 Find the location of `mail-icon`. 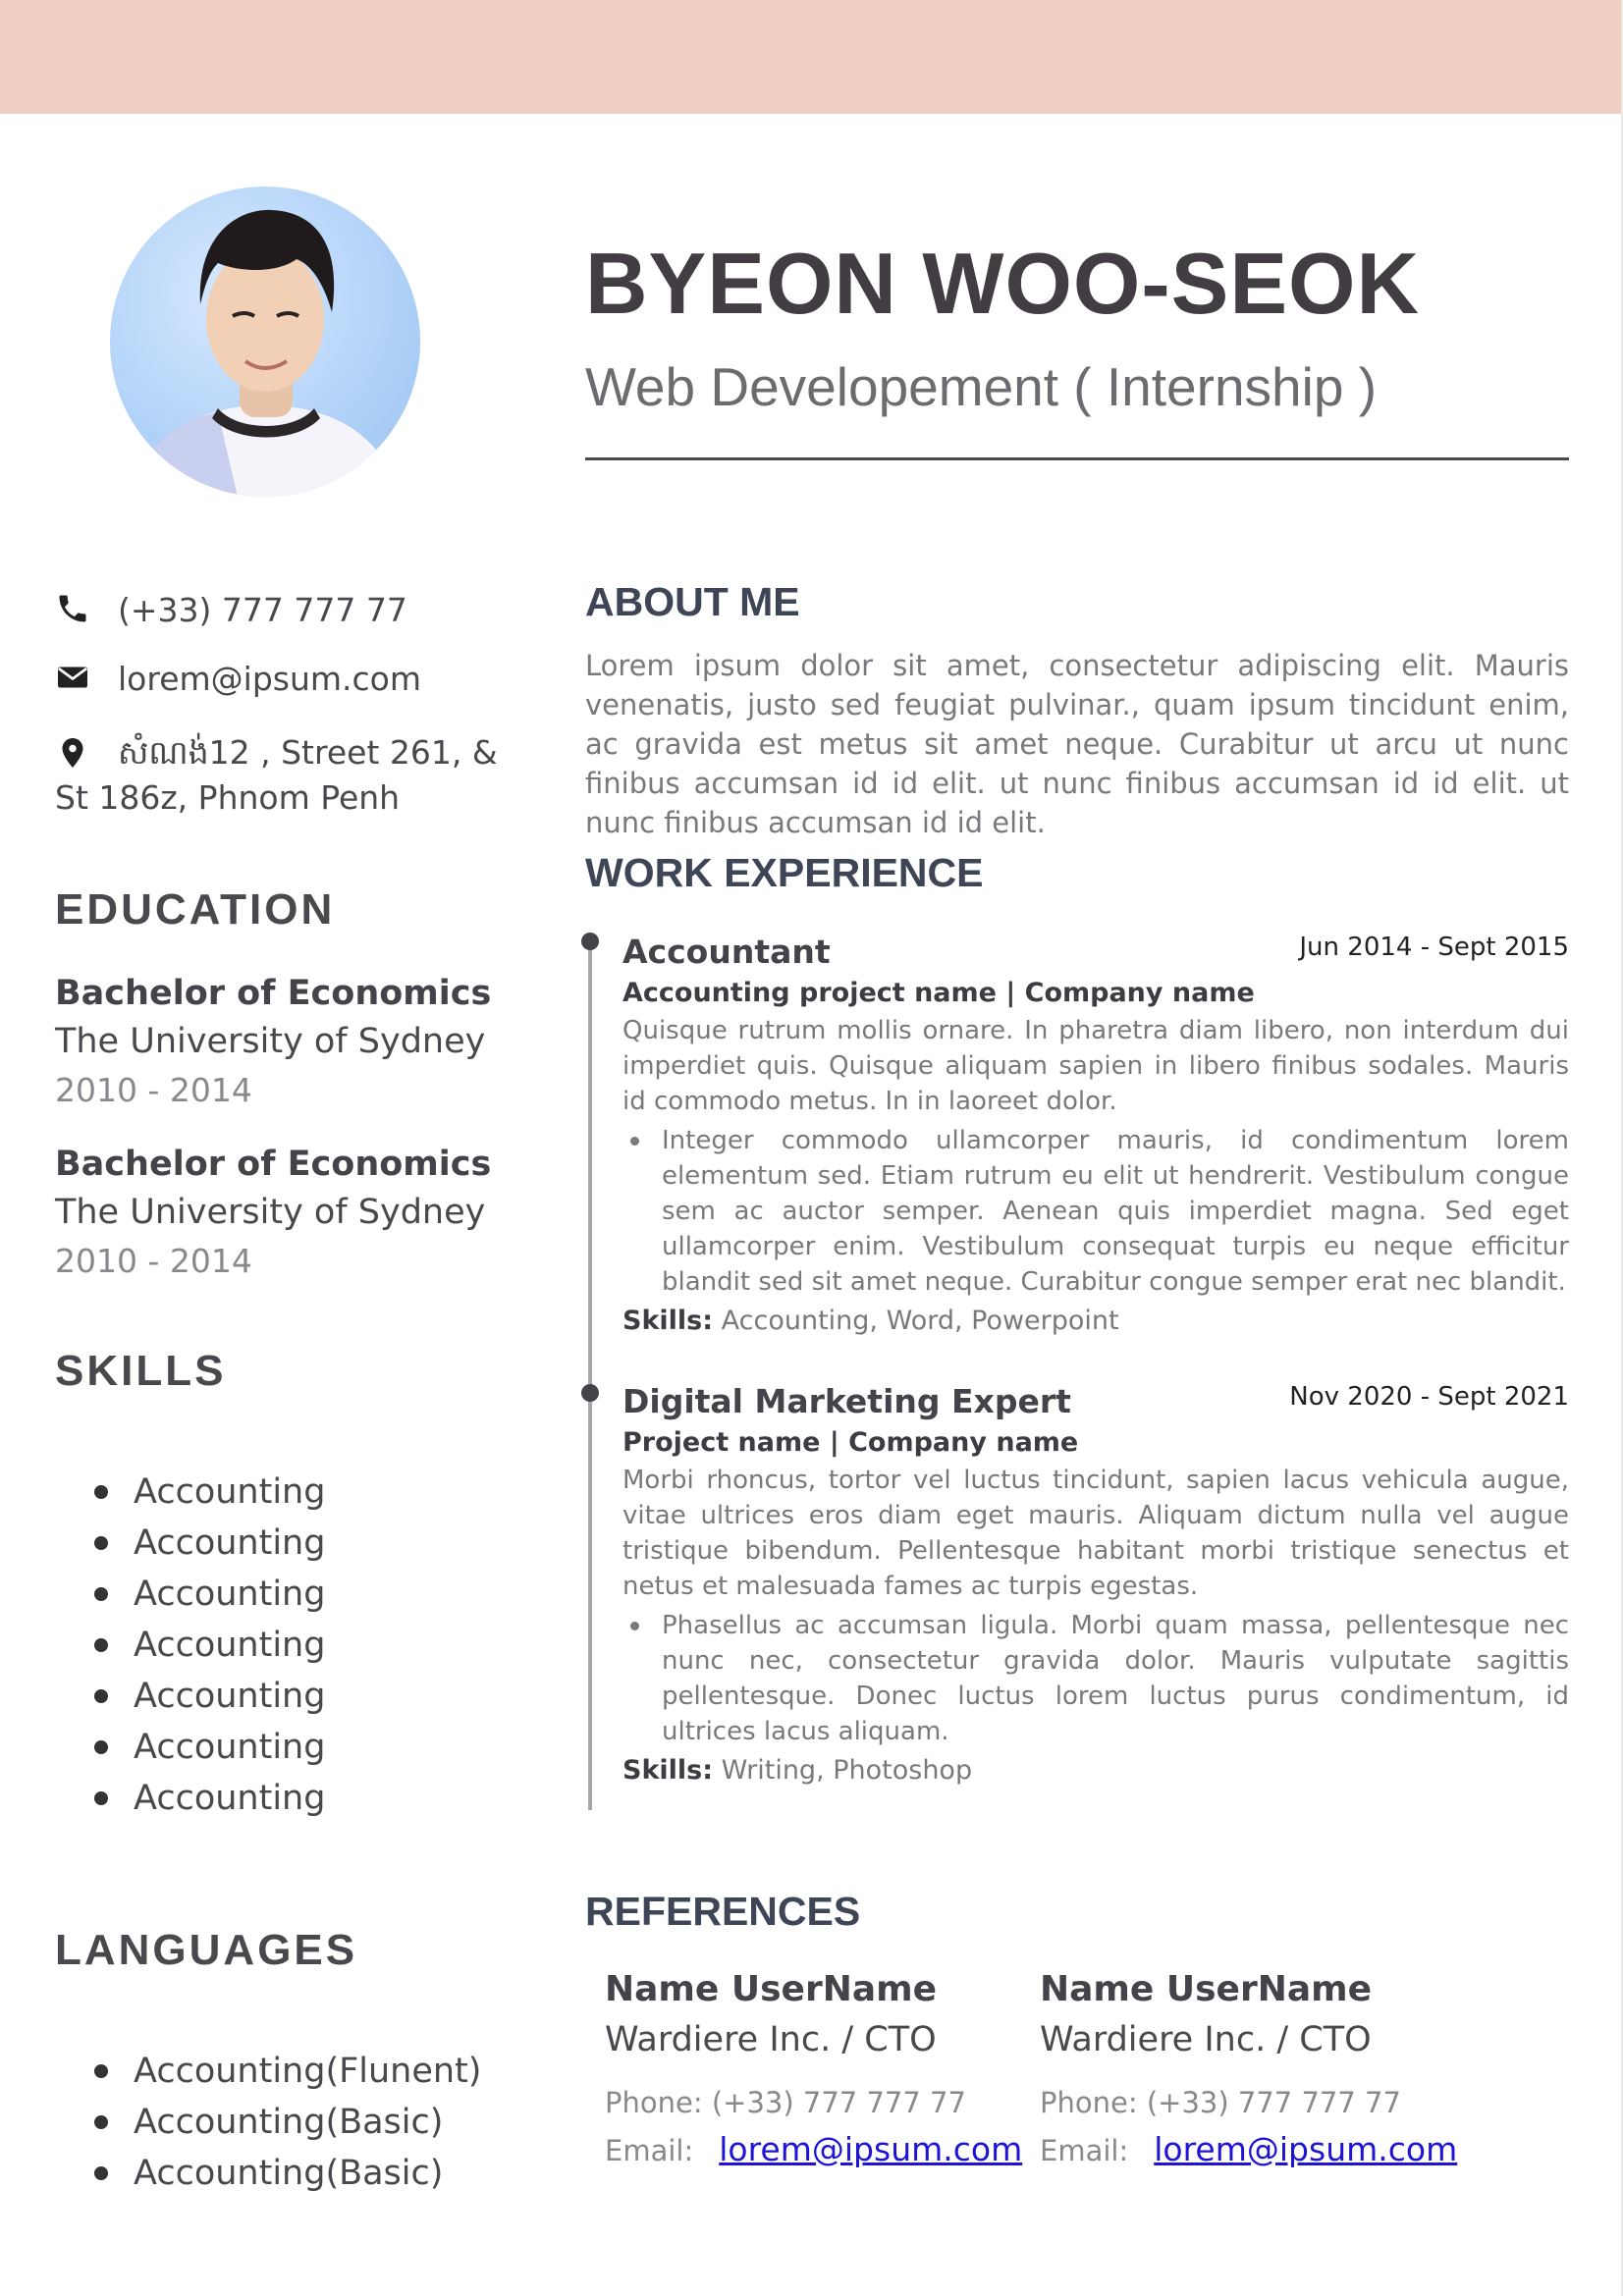

mail-icon is located at coordinates (72, 677).